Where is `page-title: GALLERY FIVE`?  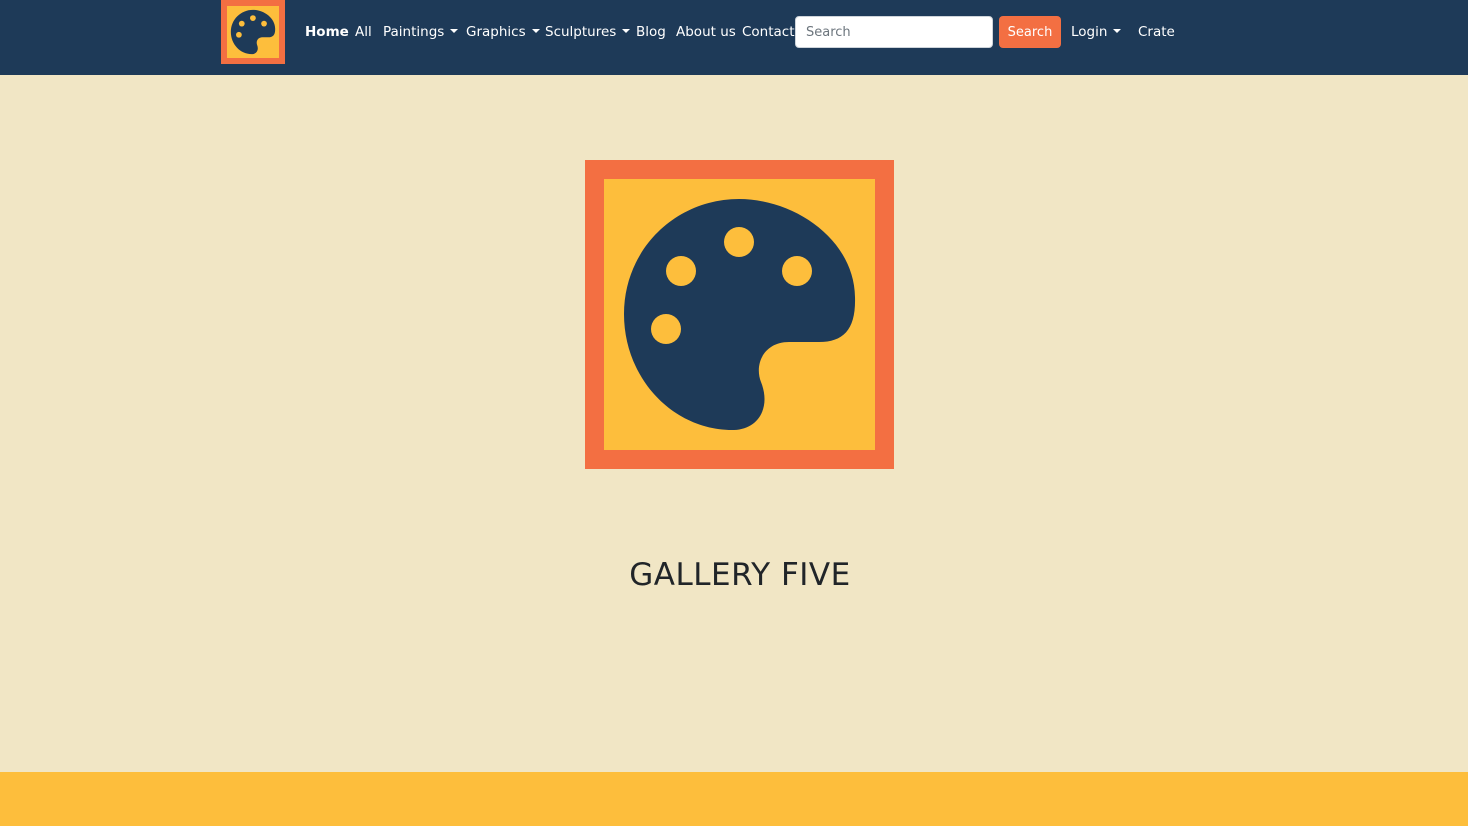 page-title: GALLERY FIVE is located at coordinates (740, 575).